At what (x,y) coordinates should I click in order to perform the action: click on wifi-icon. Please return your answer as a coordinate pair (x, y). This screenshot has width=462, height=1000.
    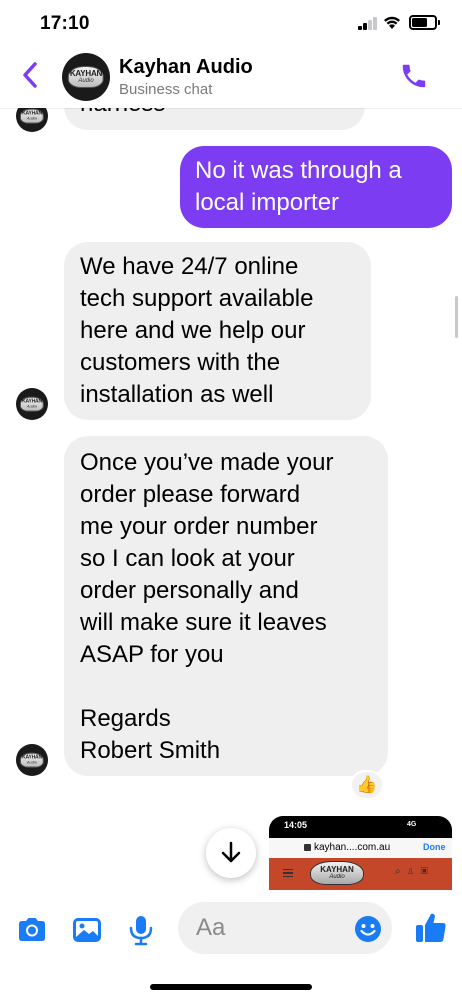
    Looking at the image, I should click on (392, 22).